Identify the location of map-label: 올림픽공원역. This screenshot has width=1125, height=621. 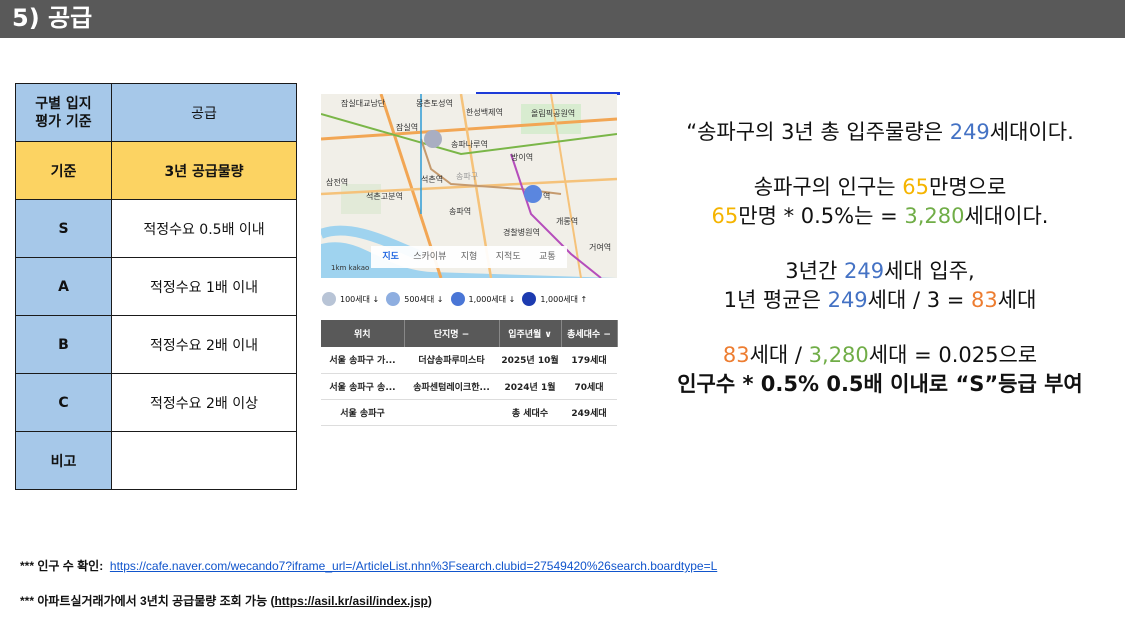
(553, 113).